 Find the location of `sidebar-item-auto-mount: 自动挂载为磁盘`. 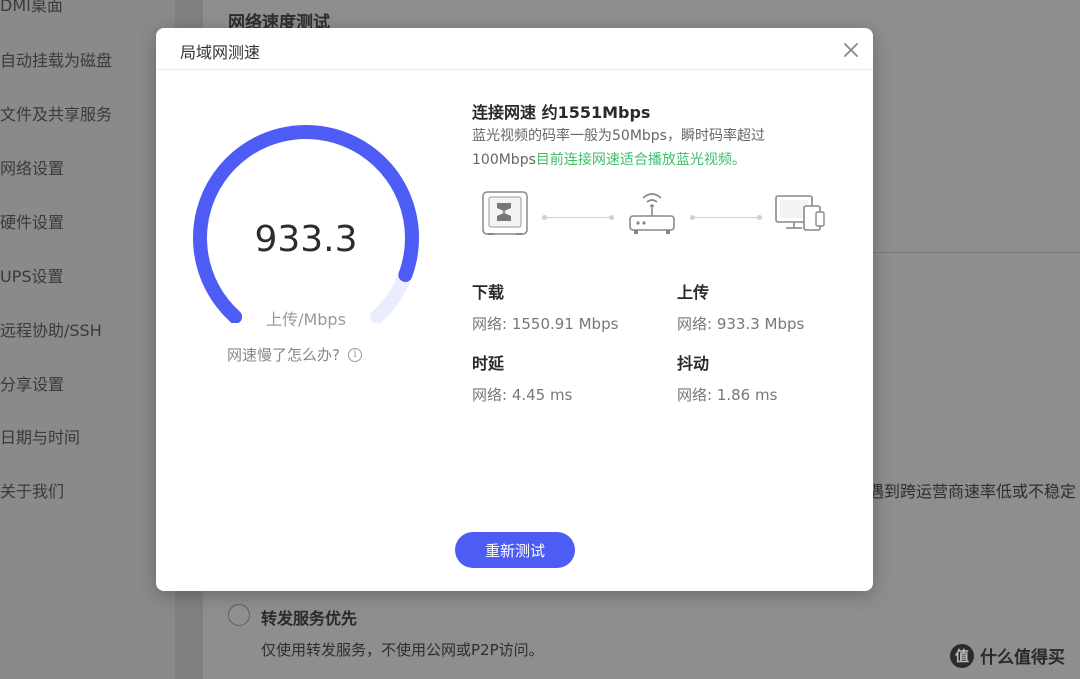

sidebar-item-auto-mount: 自动挂载为磁盘 is located at coordinates (56, 59).